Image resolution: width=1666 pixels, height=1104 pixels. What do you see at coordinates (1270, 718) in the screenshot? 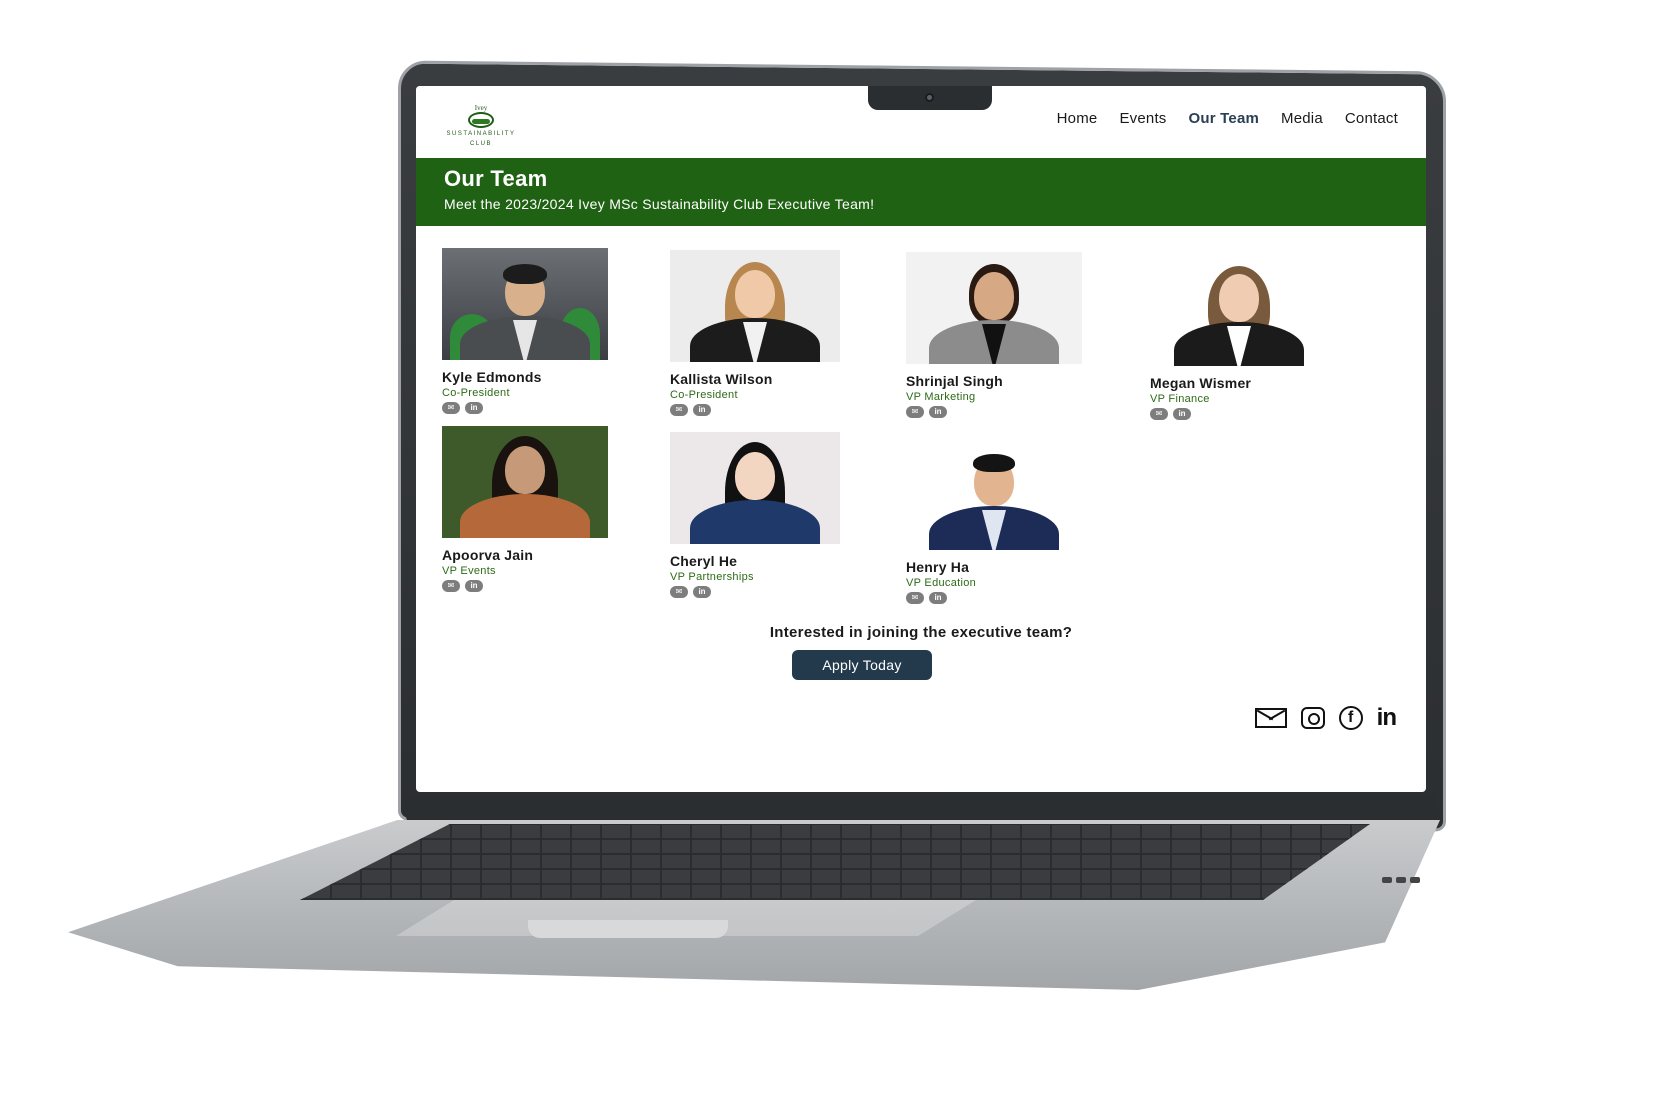
I see `mail-icon` at bounding box center [1270, 718].